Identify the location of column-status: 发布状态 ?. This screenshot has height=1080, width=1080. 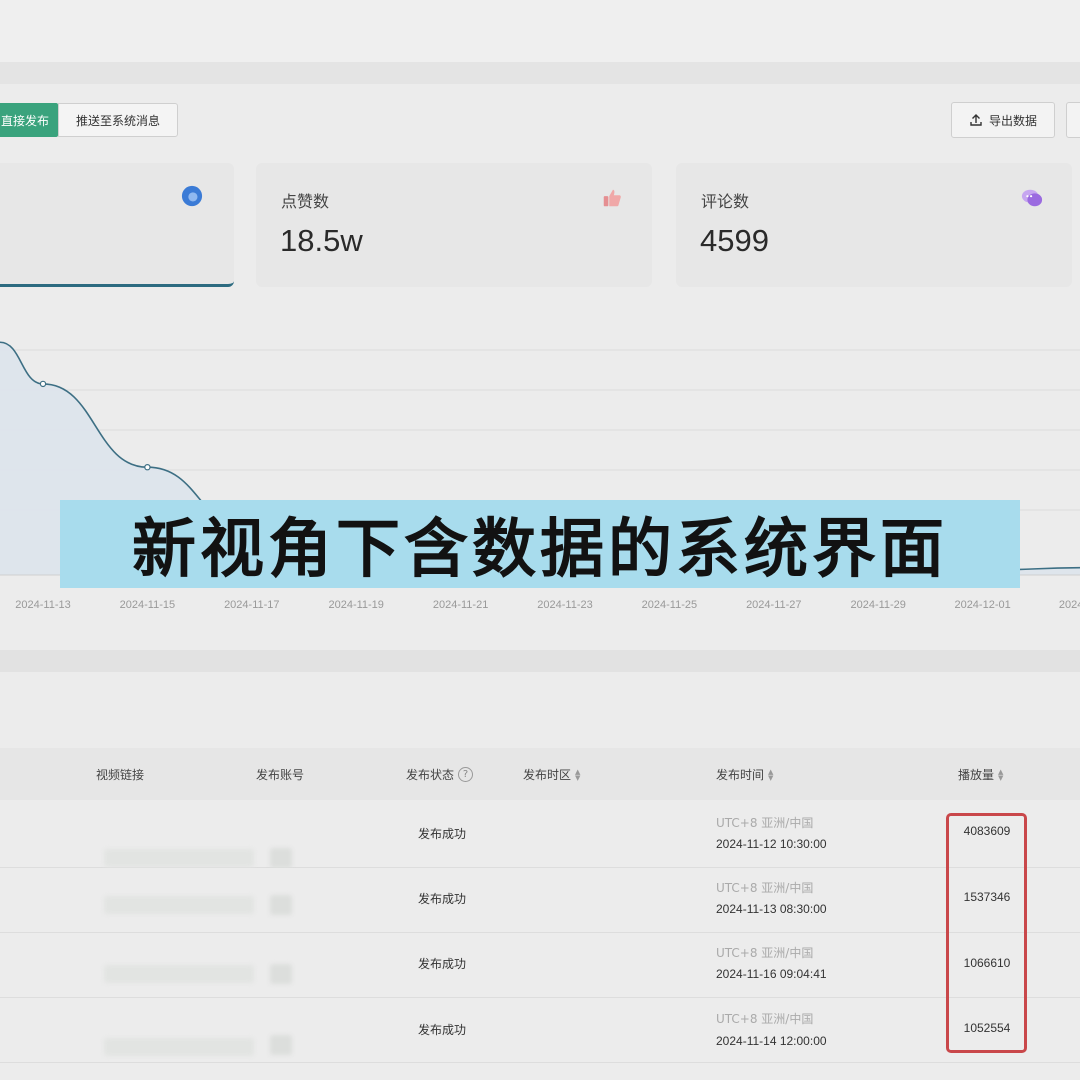
(440, 774).